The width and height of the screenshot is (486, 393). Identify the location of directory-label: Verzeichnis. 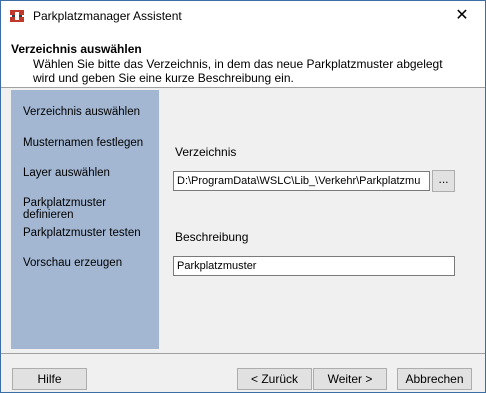
(206, 152).